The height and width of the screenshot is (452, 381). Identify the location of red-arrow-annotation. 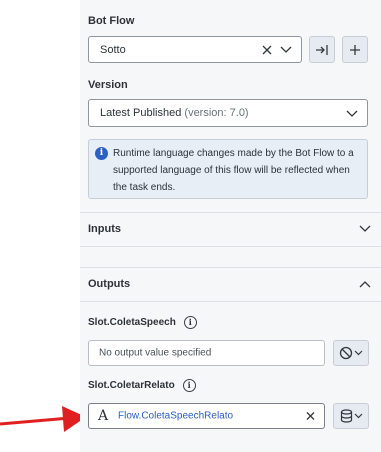
(35, 421).